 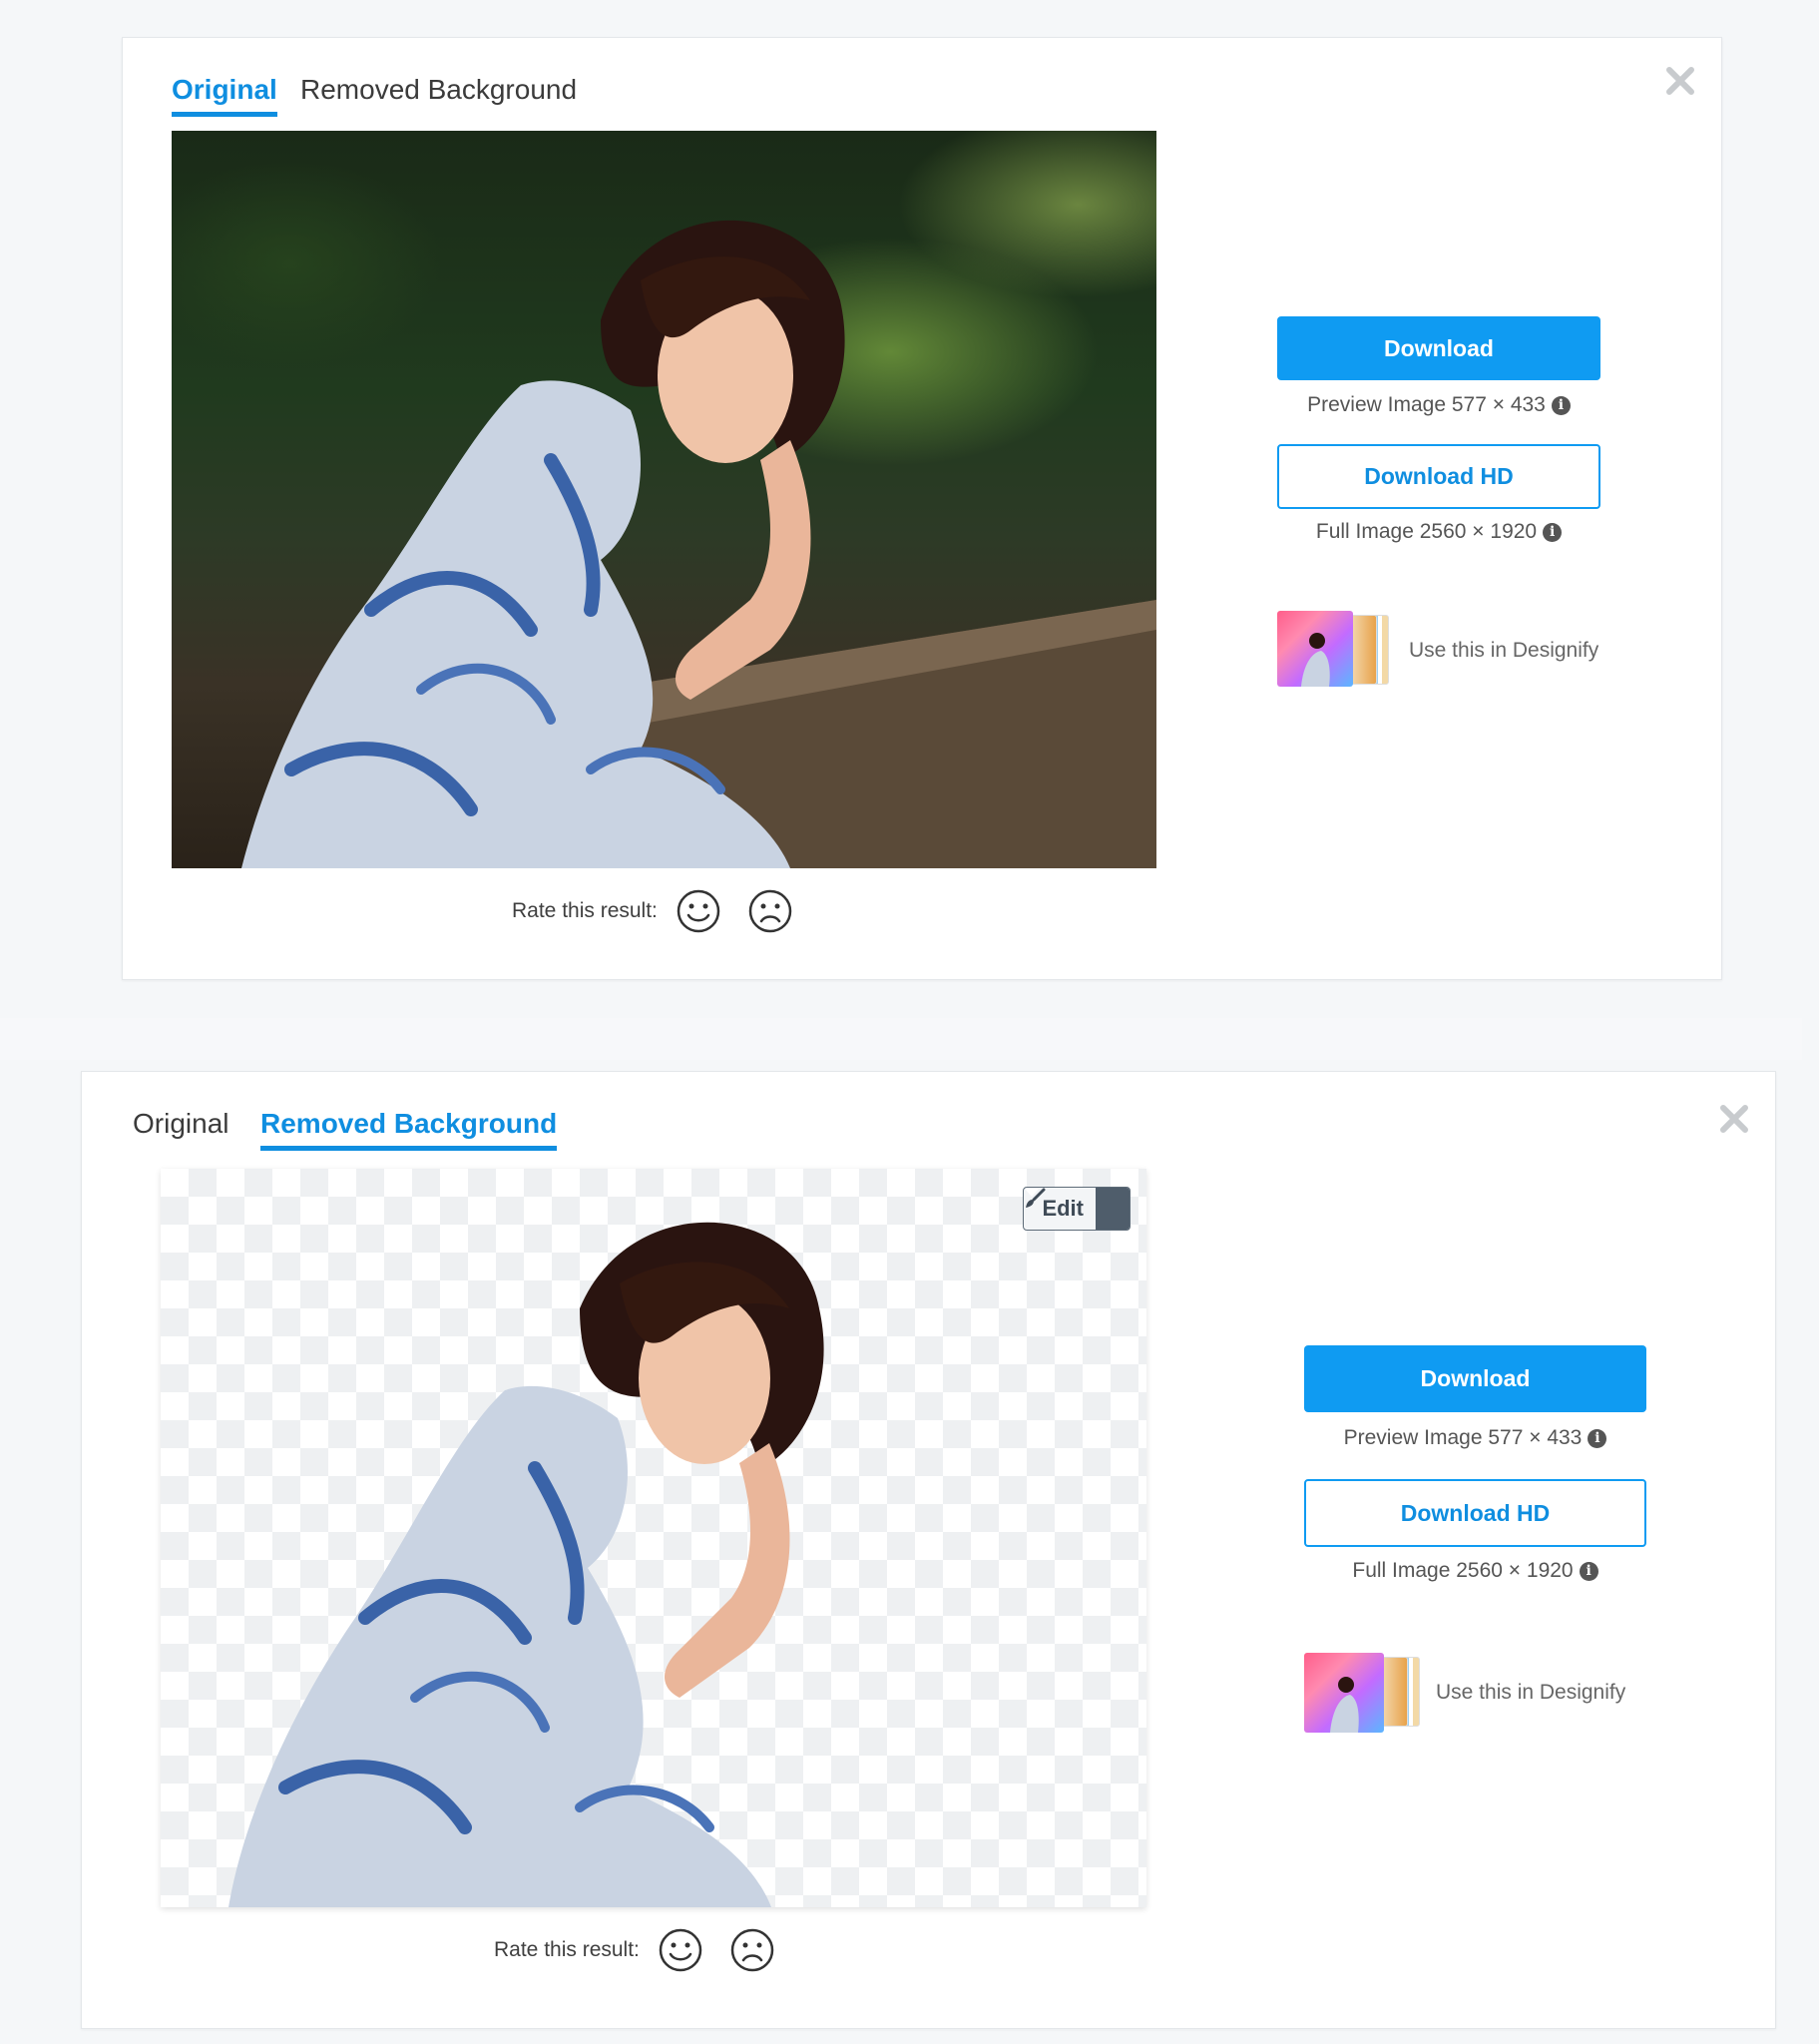 I want to click on page-divider, so click(x=901, y=1039).